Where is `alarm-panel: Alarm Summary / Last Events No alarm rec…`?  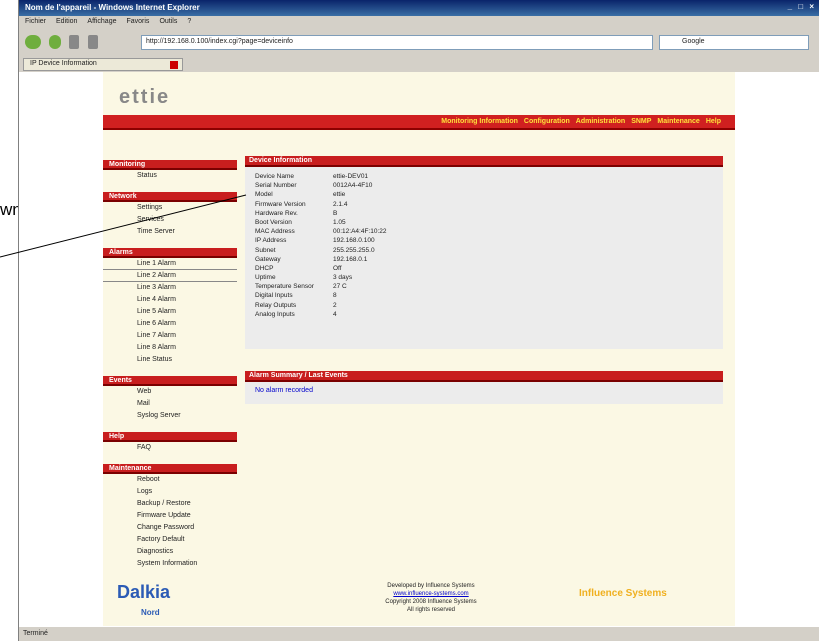 alarm-panel: Alarm Summary / Last Events No alarm rec… is located at coordinates (484, 387).